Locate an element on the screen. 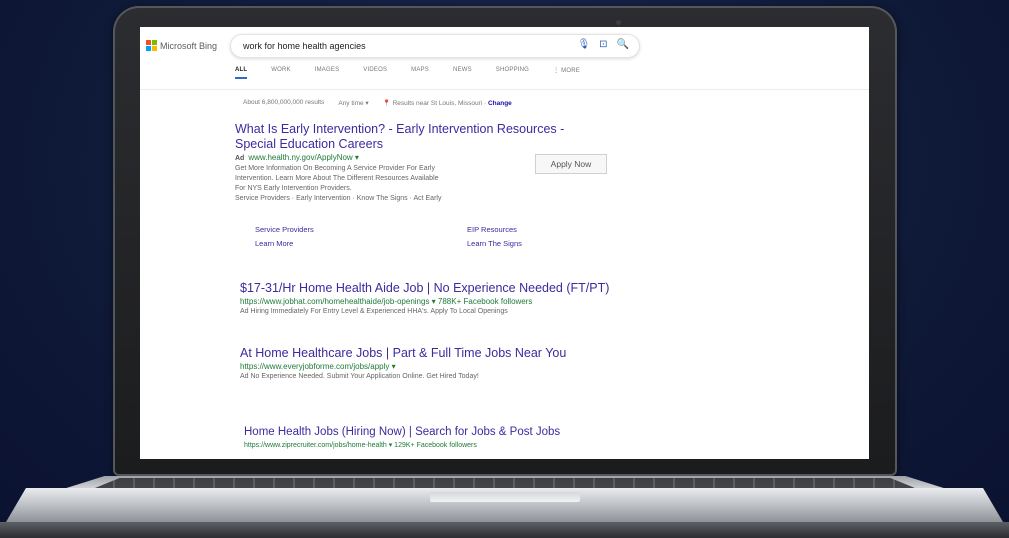 Image resolution: width=1009 pixels, height=538 pixels. result-desc-line: For NYS Early Intervention Providers. is located at coordinates (293, 188).